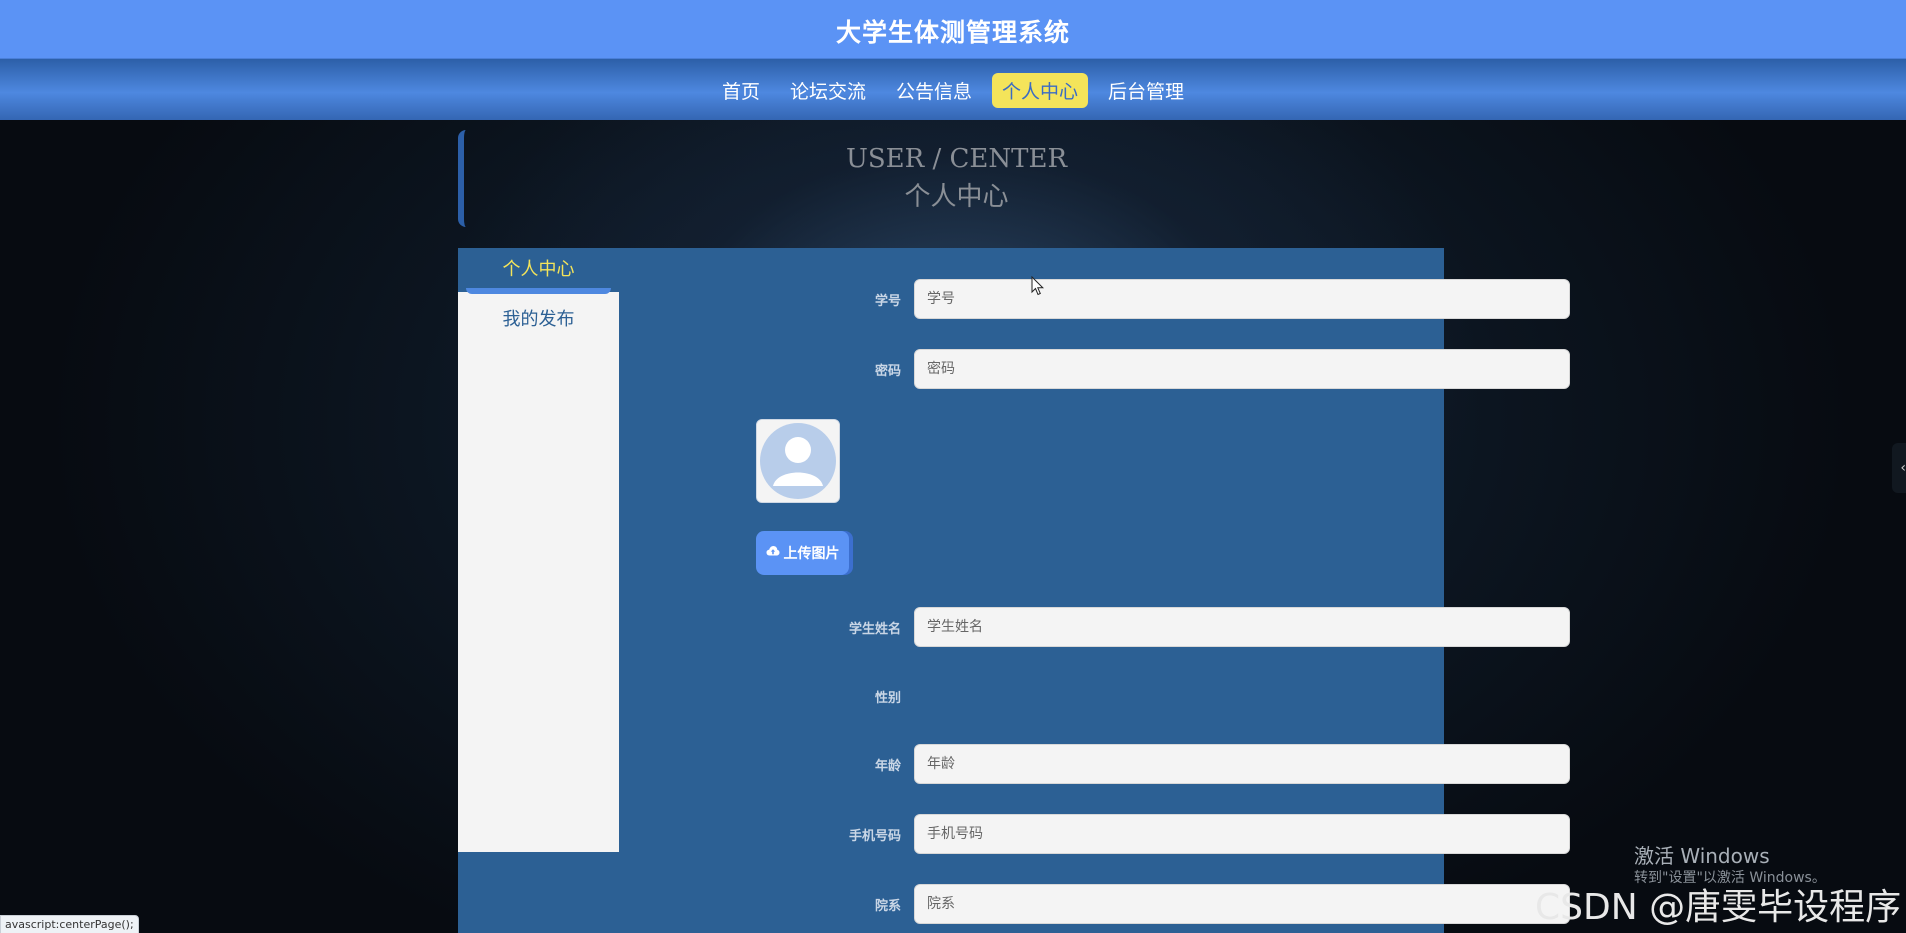  Describe the element at coordinates (934, 90) in the screenshot. I see `nav-item-notices: 公告信息` at that location.